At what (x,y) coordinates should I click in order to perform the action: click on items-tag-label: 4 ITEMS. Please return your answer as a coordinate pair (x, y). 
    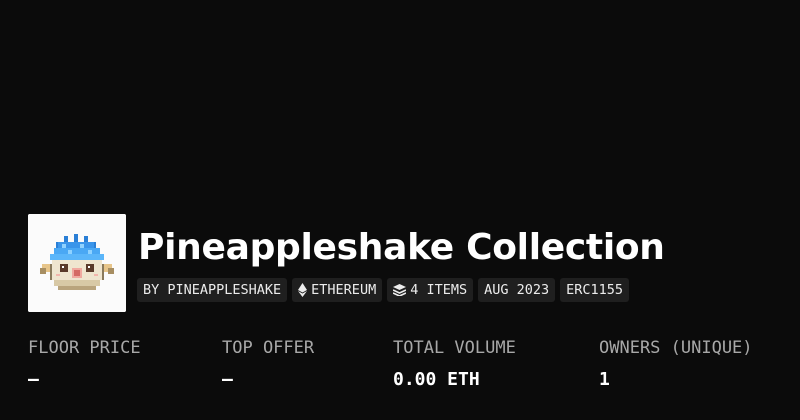
    Looking at the image, I should click on (439, 290).